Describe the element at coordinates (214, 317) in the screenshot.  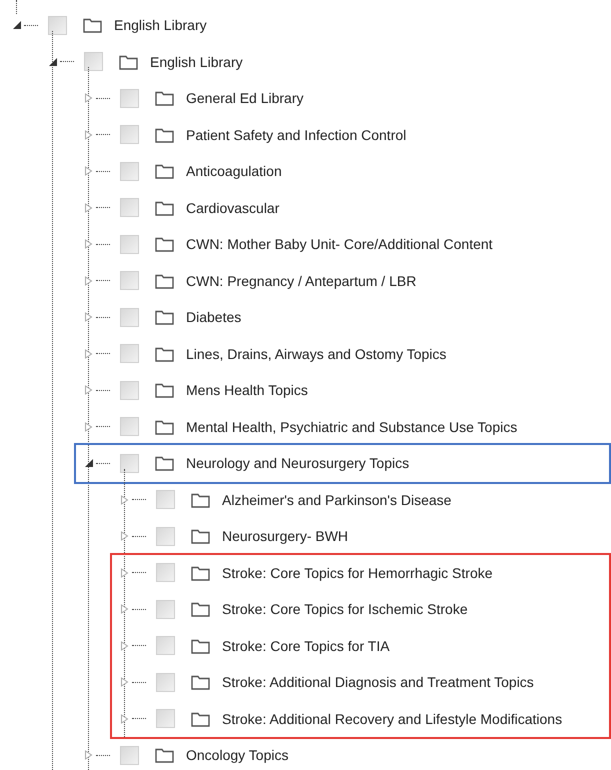
I see `tree-item-label: Diabetes` at that location.